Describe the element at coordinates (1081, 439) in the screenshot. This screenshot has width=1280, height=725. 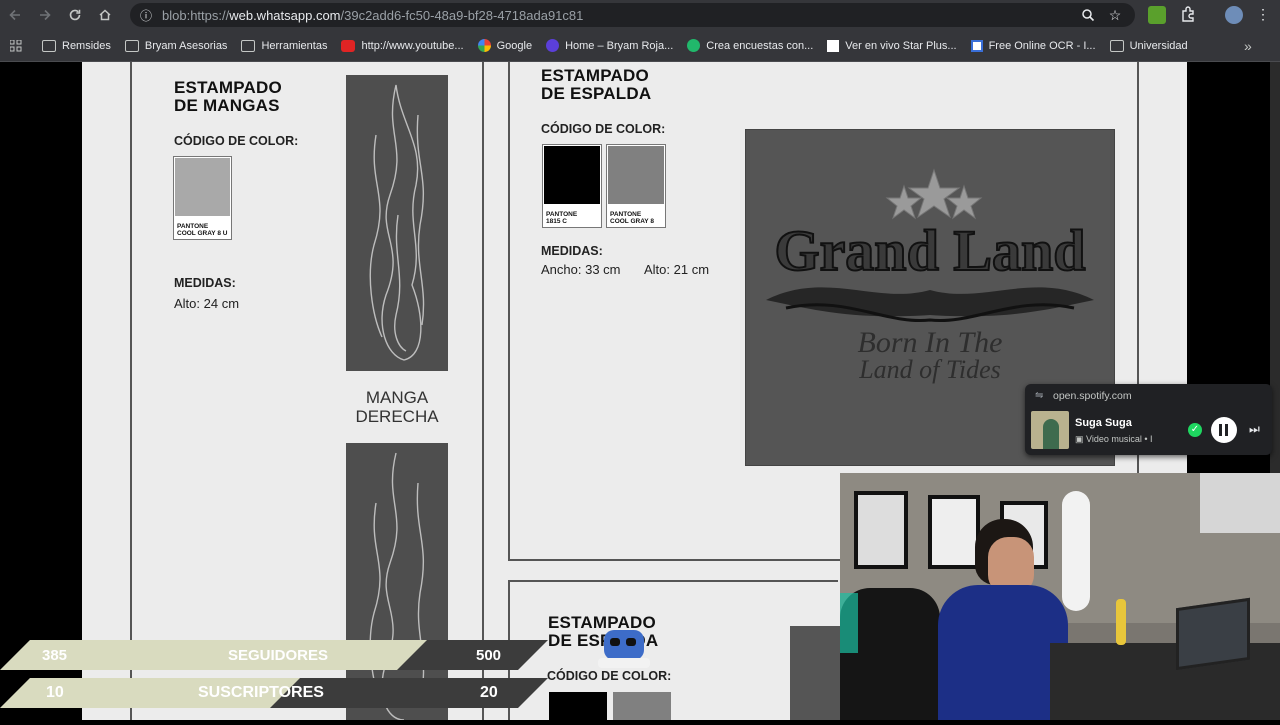
I see `video-icon: ▣` at that location.